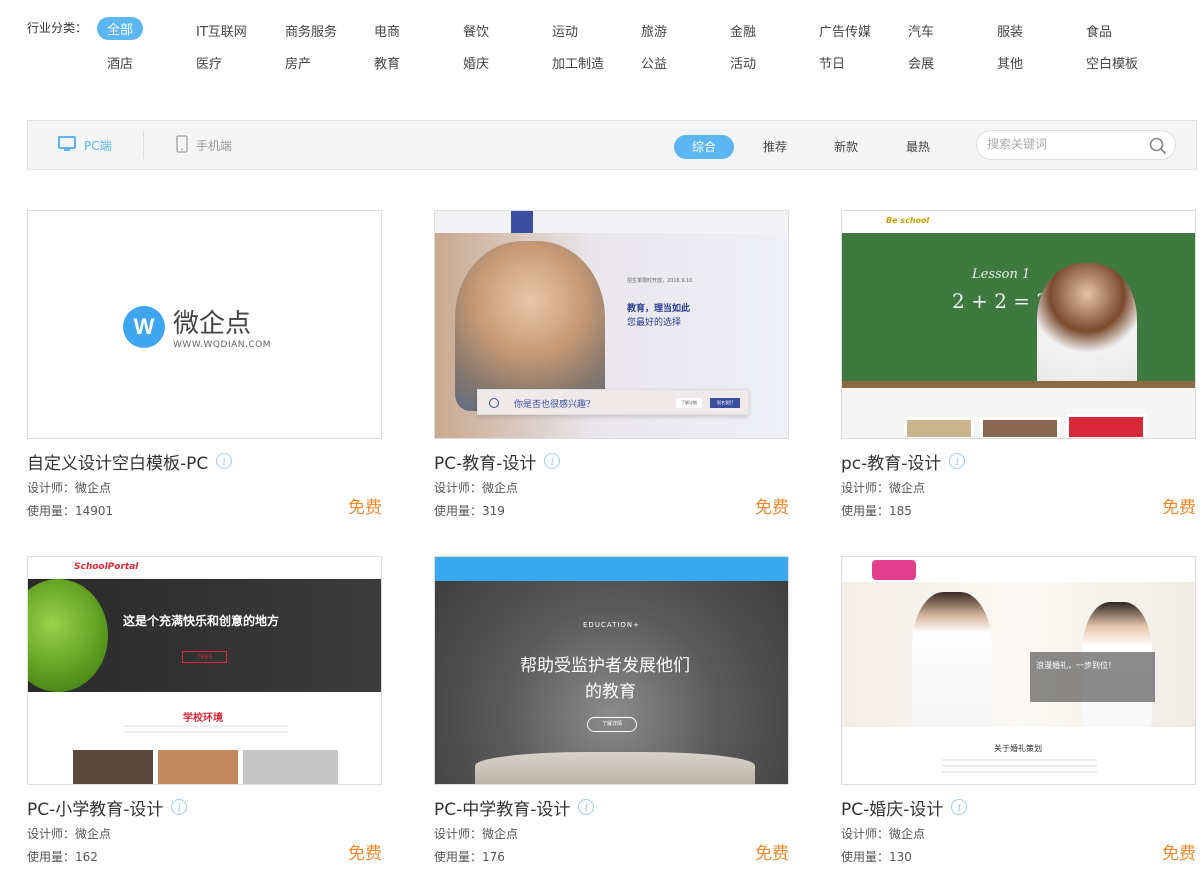 The image size is (1204, 879). I want to click on thumb-subline: 您最好的选择, so click(654, 323).